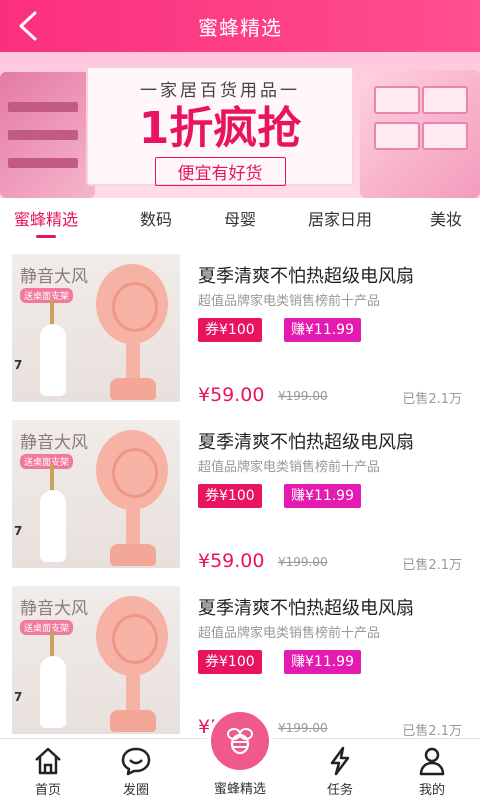 The width and height of the screenshot is (480, 800). What do you see at coordinates (220, 91) in the screenshot?
I see `banner-subtitle: 一家居百货用品一` at bounding box center [220, 91].